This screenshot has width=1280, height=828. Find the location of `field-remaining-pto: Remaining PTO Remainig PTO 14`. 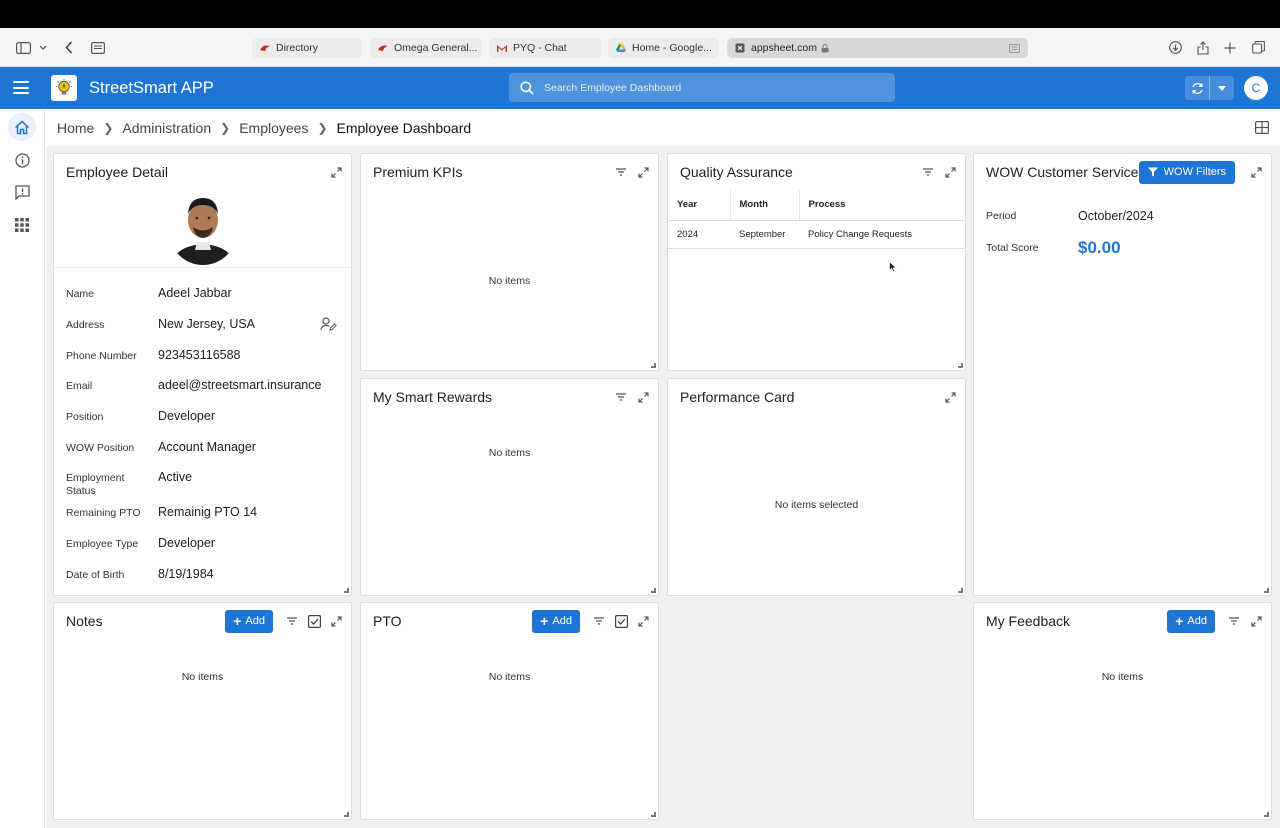

field-remaining-pto: Remaining PTO Remainig PTO 14 is located at coordinates (162, 512).